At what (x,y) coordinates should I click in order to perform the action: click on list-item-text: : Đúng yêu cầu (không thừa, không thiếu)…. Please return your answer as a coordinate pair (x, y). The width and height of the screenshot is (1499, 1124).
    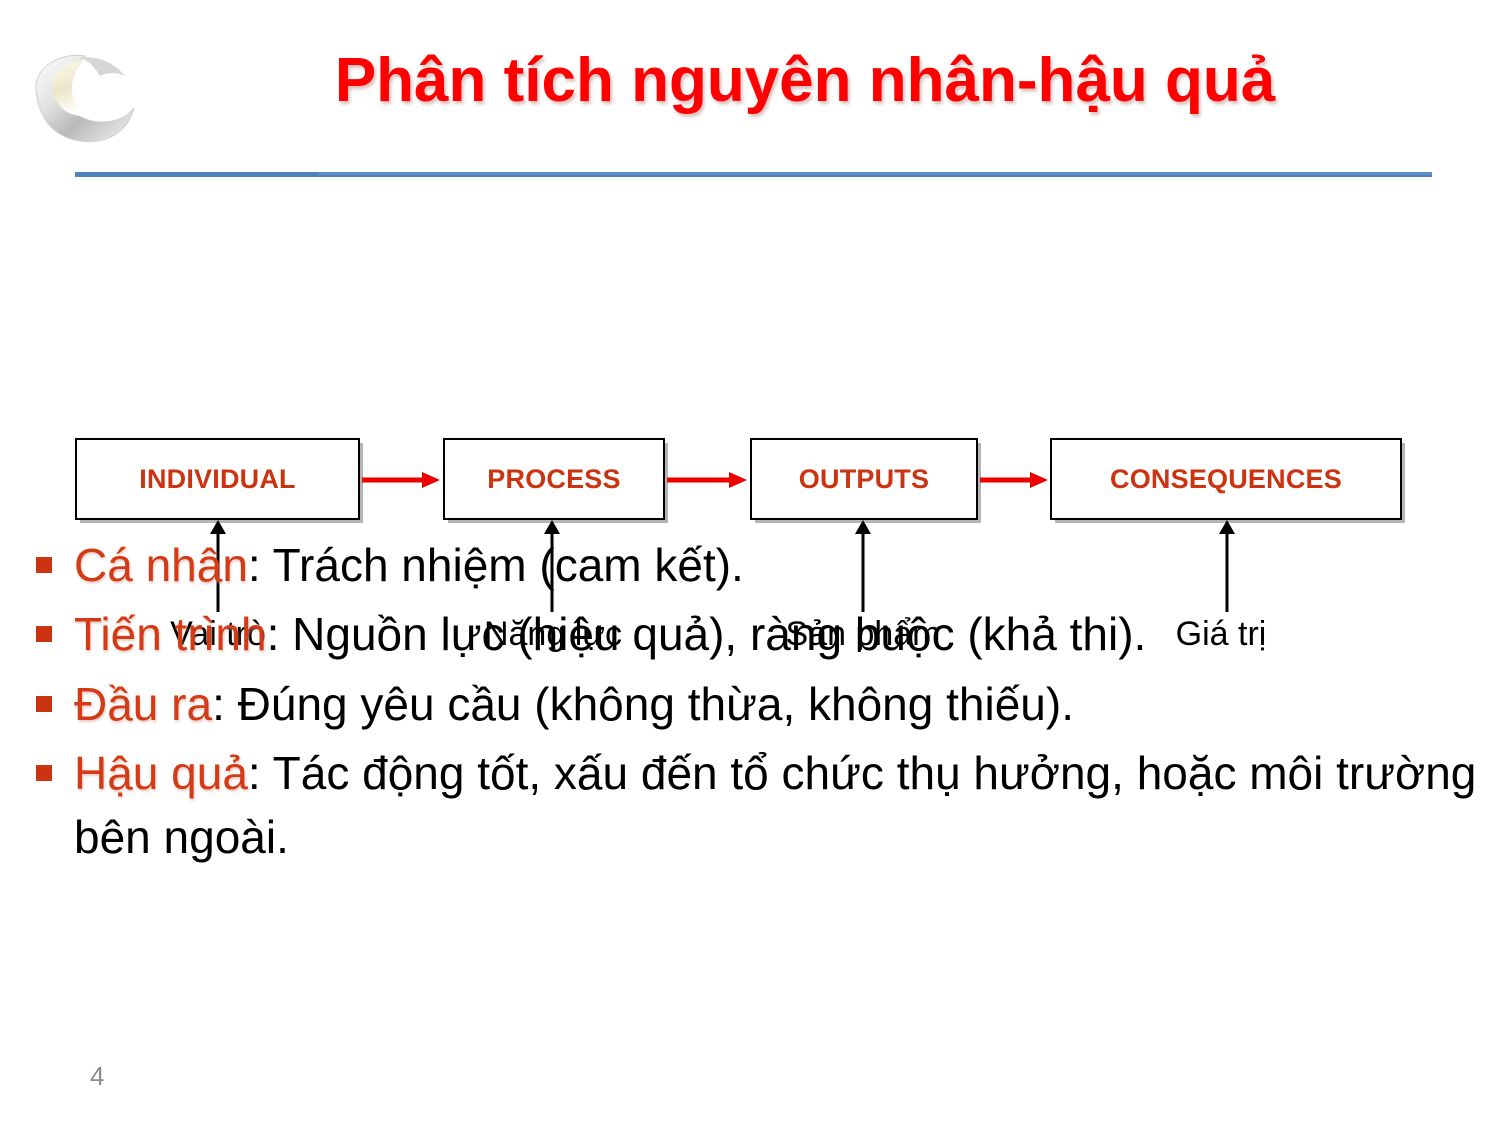
    Looking at the image, I should click on (643, 703).